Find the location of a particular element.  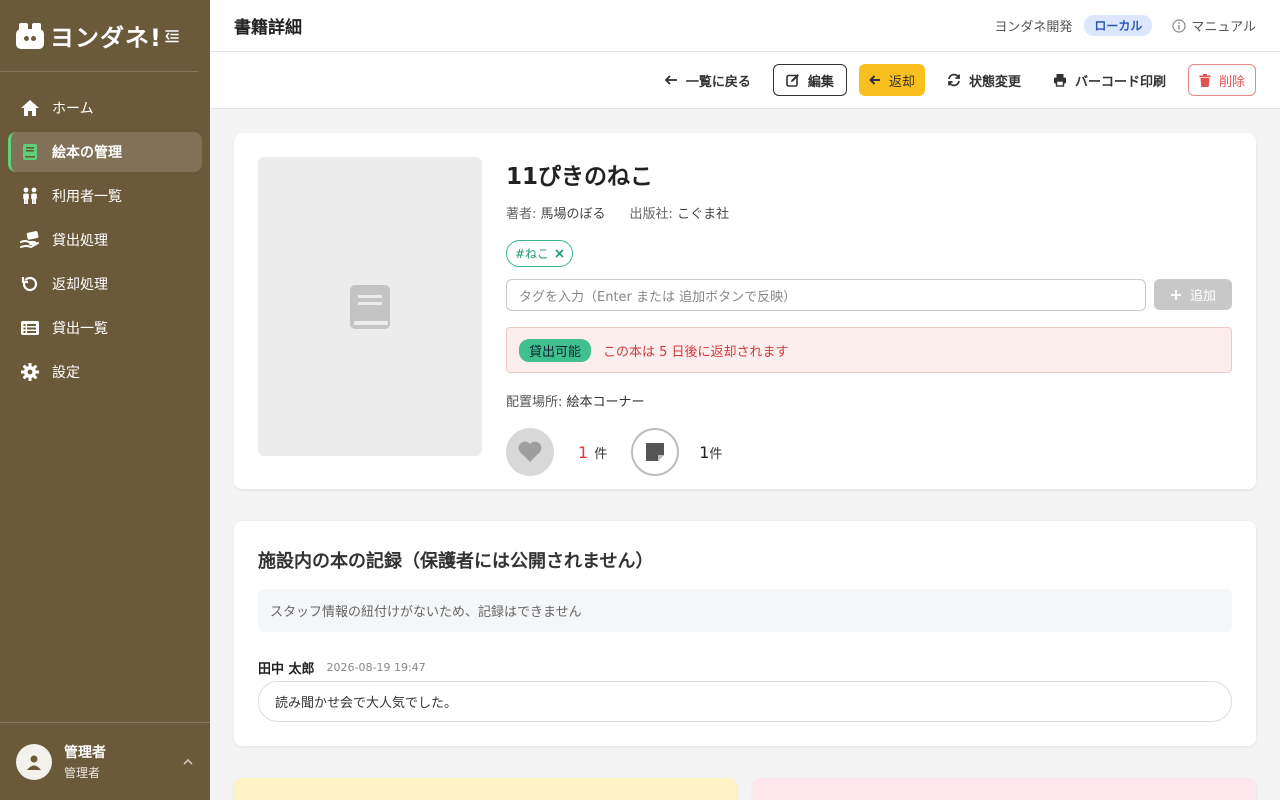

edit-button: 編集 is located at coordinates (809, 80).